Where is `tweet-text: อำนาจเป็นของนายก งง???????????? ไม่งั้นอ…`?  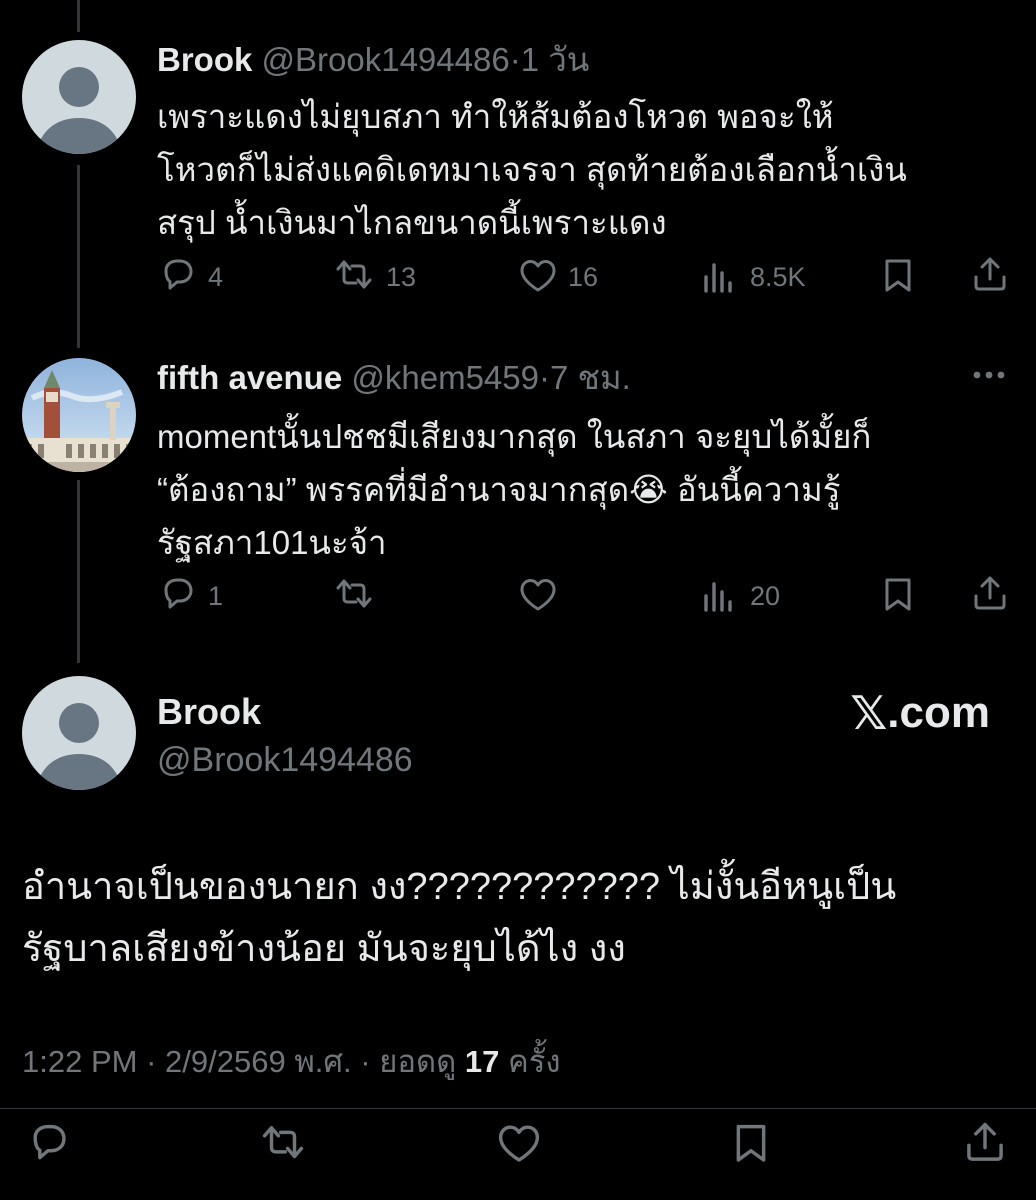
tweet-text: อำนาจเป็นของนายก งง???????????? ไม่งั้นอ… is located at coordinates (517, 918).